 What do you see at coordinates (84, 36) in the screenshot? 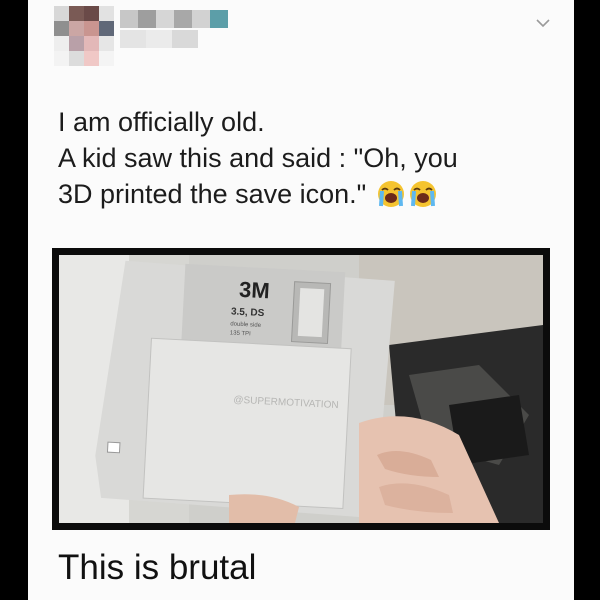
I see `avatar` at bounding box center [84, 36].